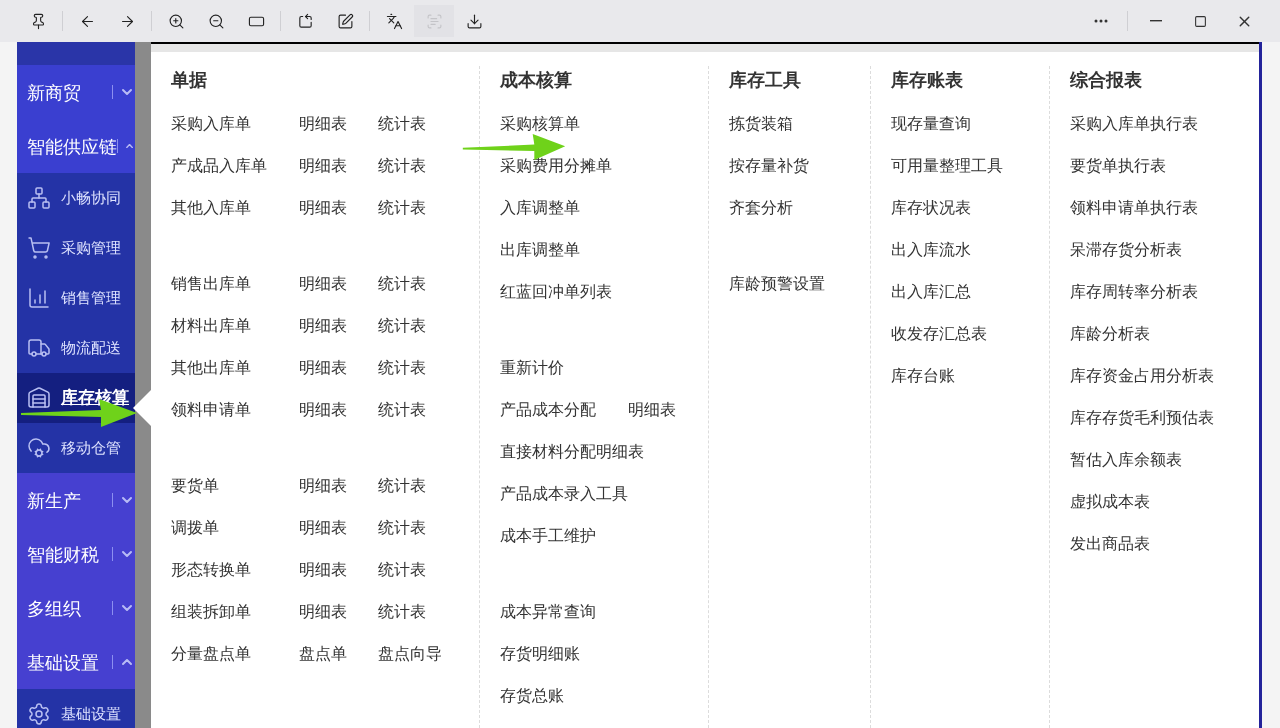 The image size is (1280, 728). Describe the element at coordinates (235, 124) in the screenshot. I see `menu-link: 采购入库单` at that location.